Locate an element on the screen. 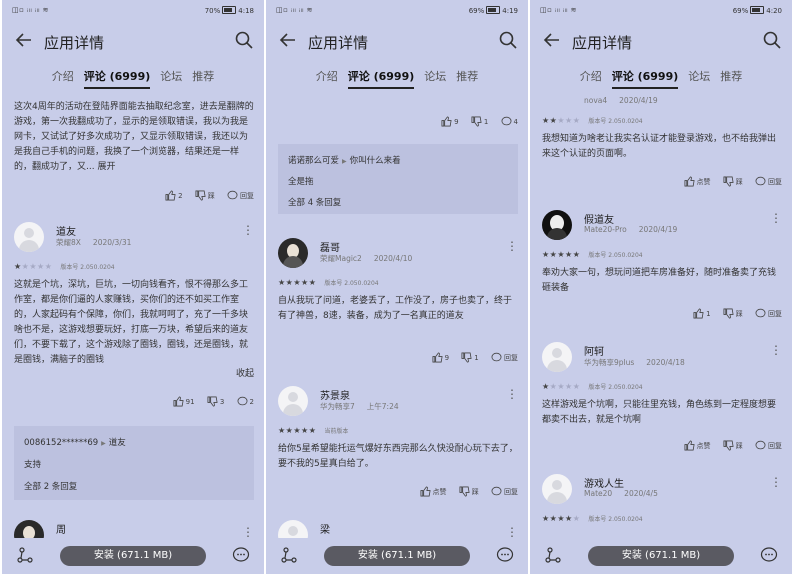  review-date: 2020/3/31 is located at coordinates (112, 242).